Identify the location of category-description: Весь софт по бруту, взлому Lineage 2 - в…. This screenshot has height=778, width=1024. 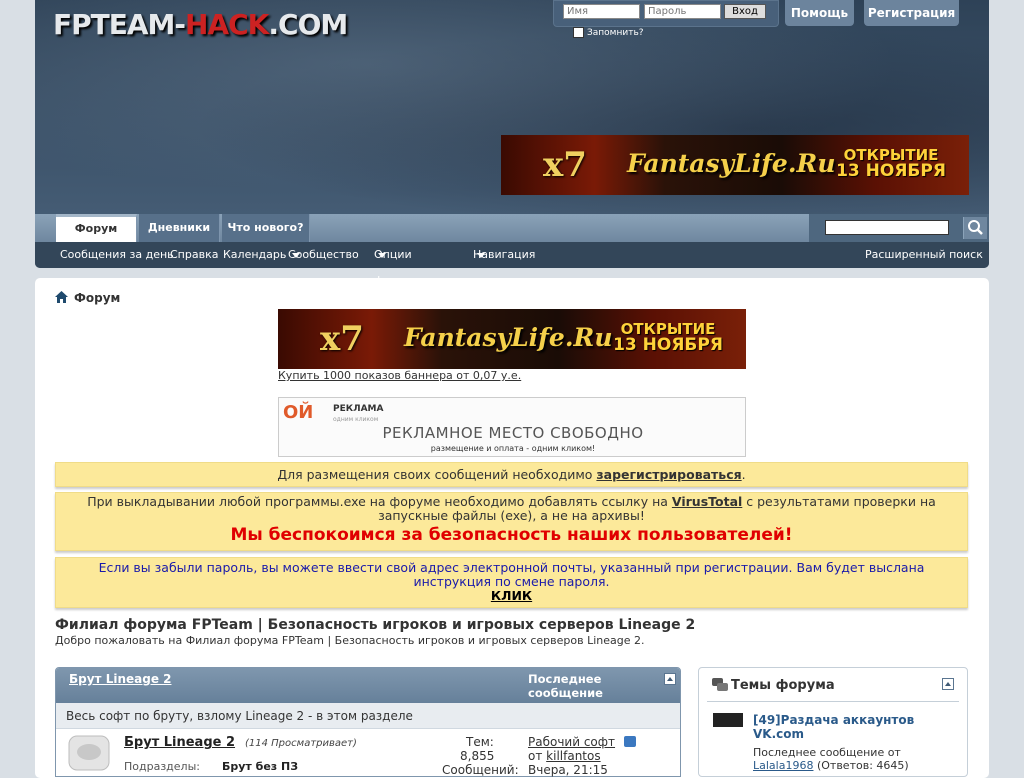
(368, 716).